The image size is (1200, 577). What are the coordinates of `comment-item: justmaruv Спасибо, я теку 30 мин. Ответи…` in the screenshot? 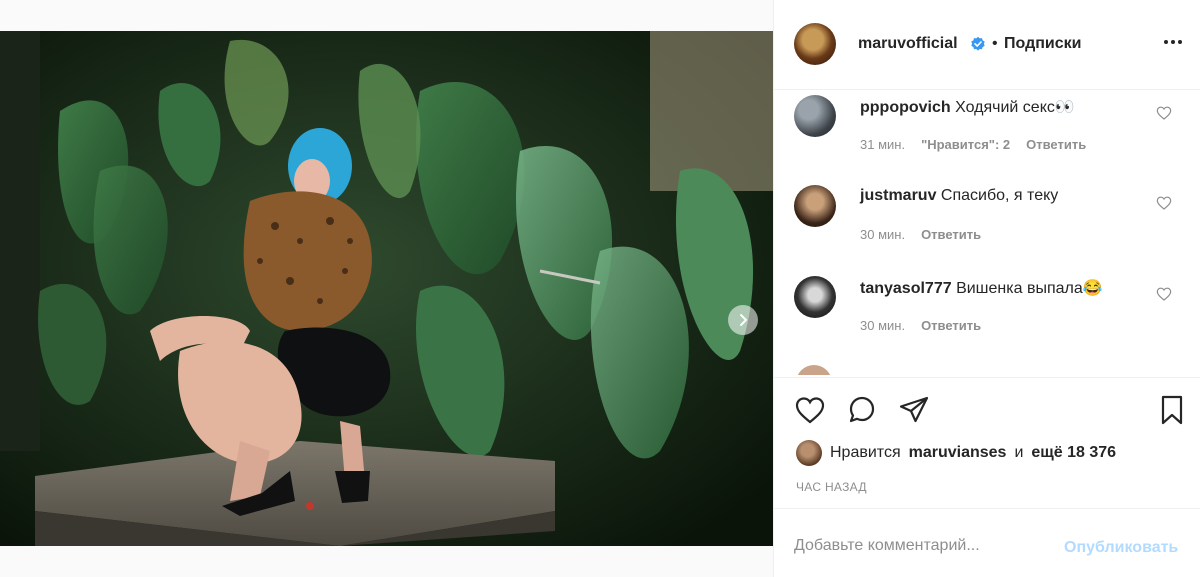 It's located at (987, 226).